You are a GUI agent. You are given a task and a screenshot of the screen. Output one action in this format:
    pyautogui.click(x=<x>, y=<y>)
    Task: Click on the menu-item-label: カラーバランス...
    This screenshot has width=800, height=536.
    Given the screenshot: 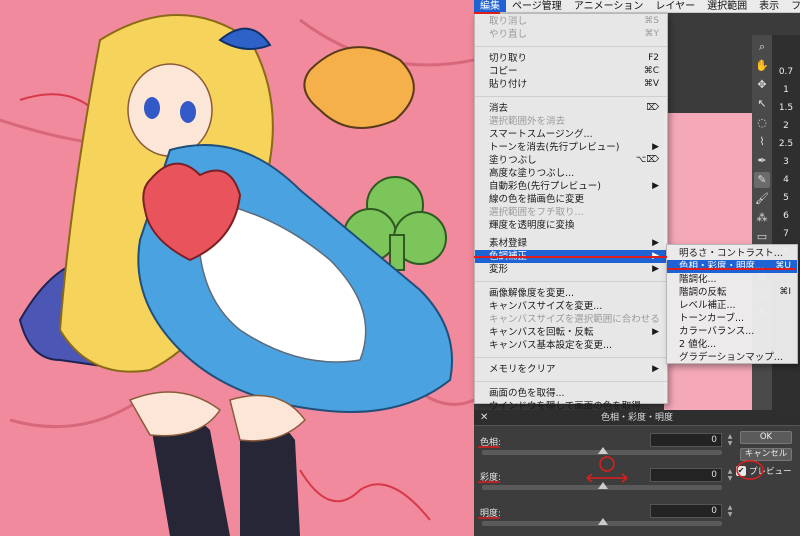 What is the action you would take?
    pyautogui.click(x=717, y=331)
    